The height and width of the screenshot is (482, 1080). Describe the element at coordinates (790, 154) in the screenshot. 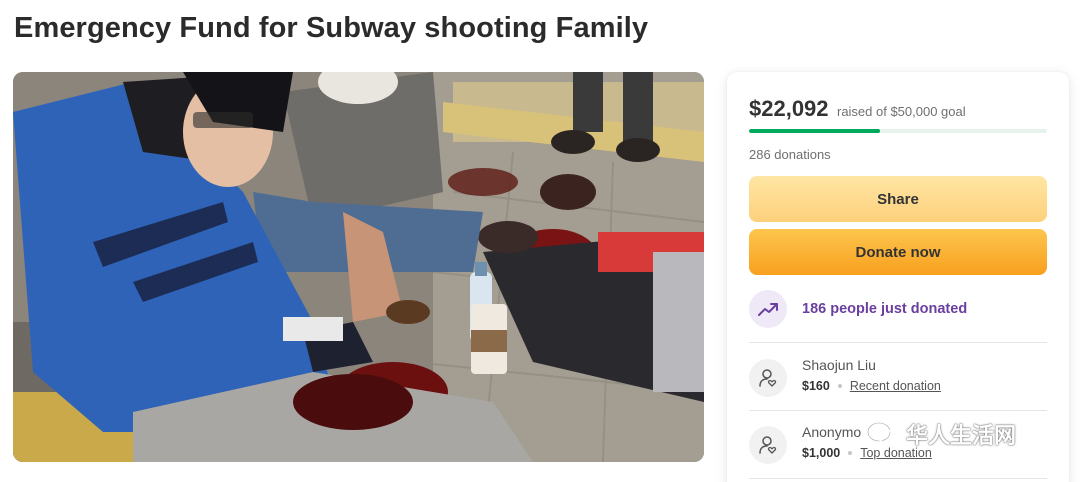

I see `donation-count: 286 donations` at that location.